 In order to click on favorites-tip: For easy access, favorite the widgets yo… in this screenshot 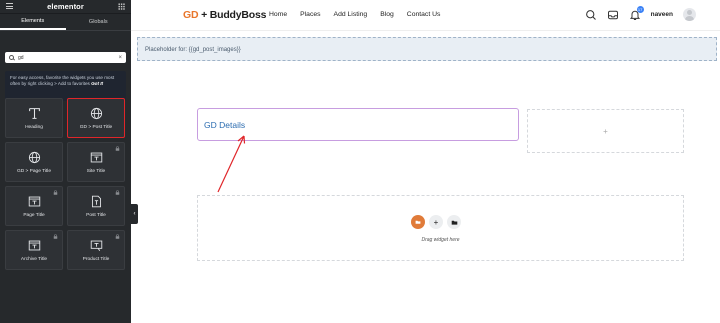, I will do `click(65, 86)`.